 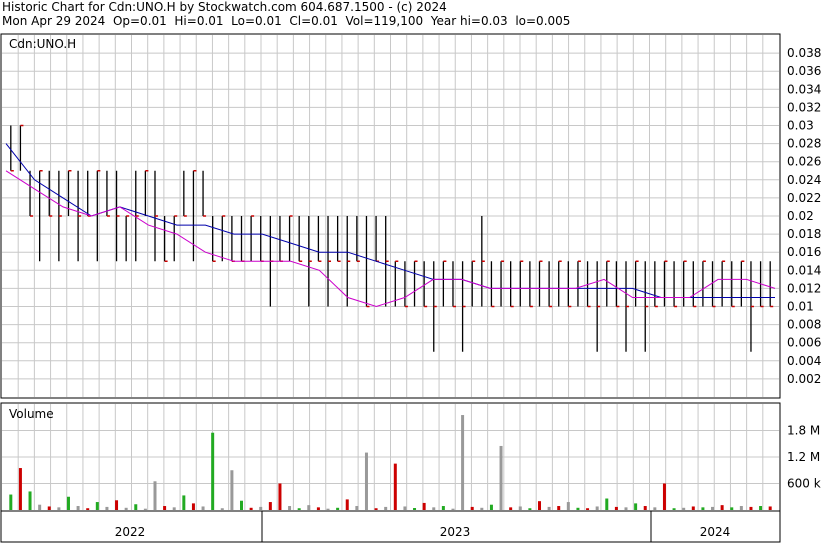 What do you see at coordinates (804, 162) in the screenshot?
I see `price-tick-label: 0.026` at bounding box center [804, 162].